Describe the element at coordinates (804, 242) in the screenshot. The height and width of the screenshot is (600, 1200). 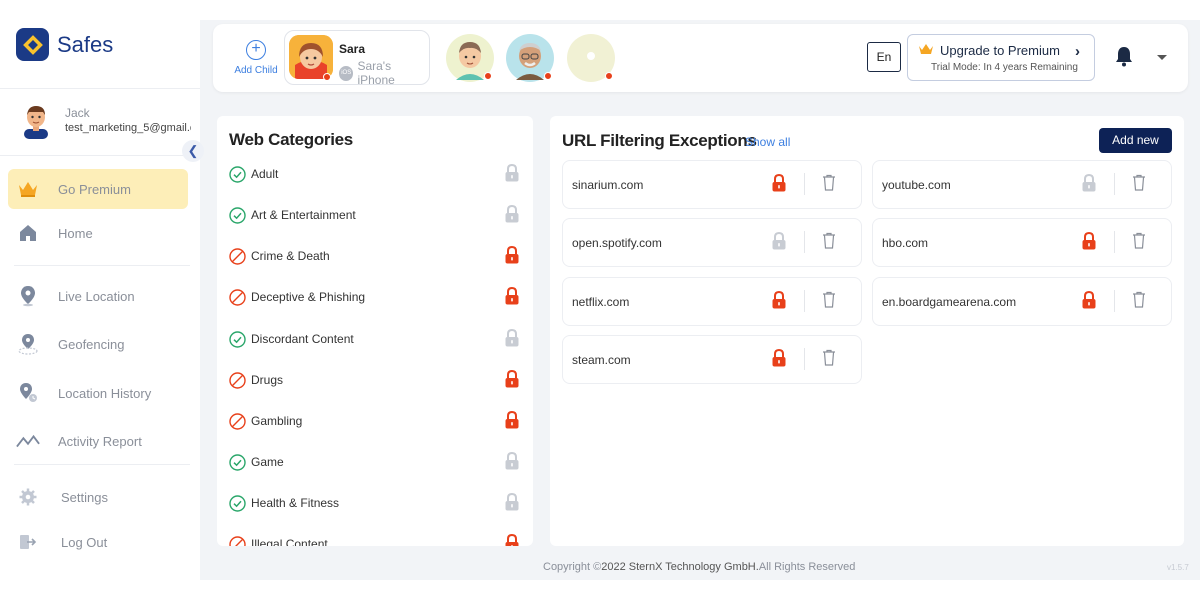
I see `divider` at that location.